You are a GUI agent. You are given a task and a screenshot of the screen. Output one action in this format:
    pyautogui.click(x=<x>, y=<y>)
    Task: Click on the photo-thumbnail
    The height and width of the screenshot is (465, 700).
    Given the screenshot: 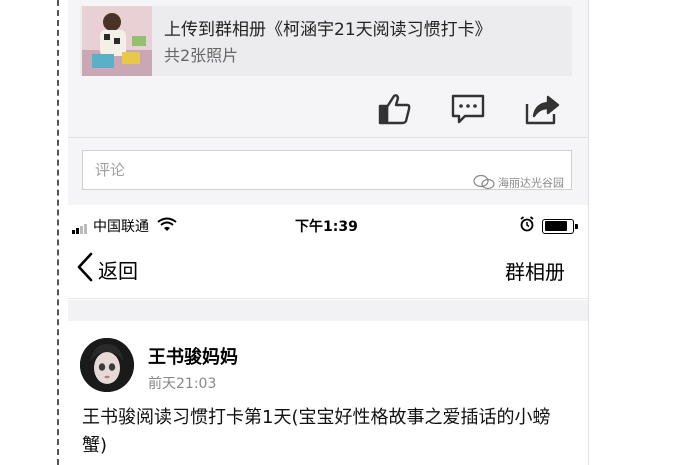 What is the action you would take?
    pyautogui.click(x=117, y=41)
    